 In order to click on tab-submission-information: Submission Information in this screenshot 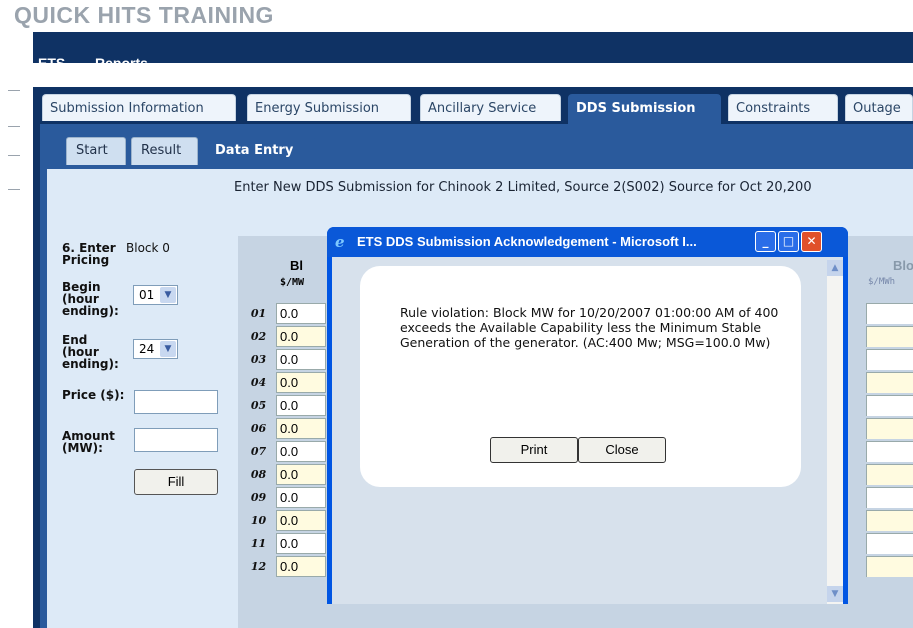, I will do `click(139, 107)`.